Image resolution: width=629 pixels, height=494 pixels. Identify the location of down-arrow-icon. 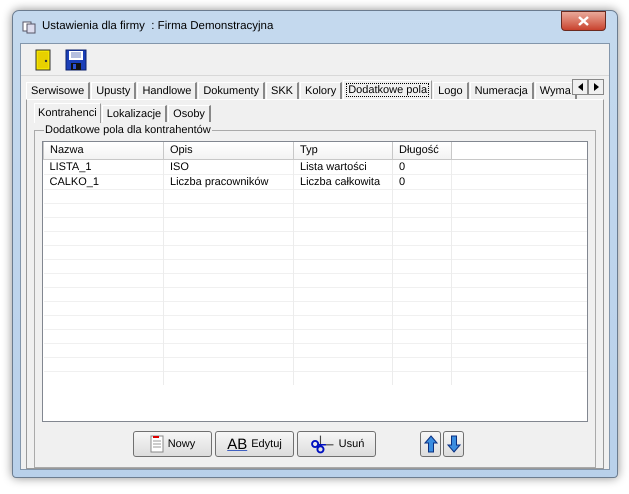
(453, 444).